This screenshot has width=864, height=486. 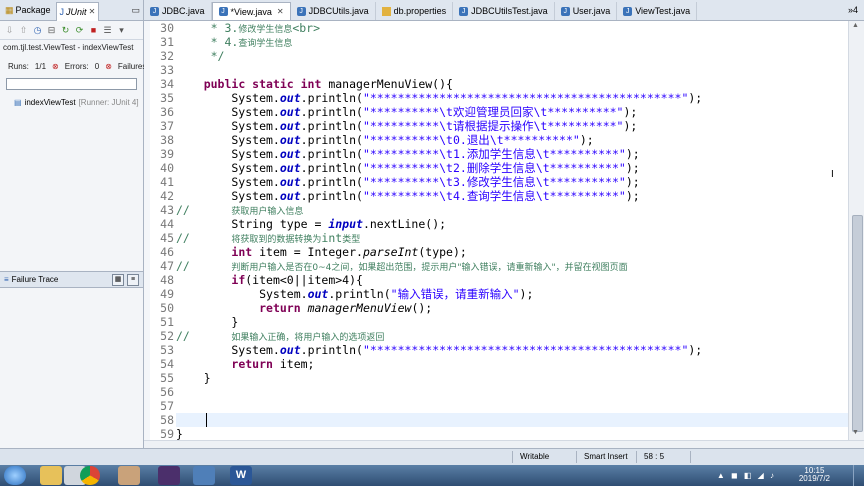 What do you see at coordinates (855, 25) in the screenshot?
I see `scroll-up-icon: ▲` at bounding box center [855, 25].